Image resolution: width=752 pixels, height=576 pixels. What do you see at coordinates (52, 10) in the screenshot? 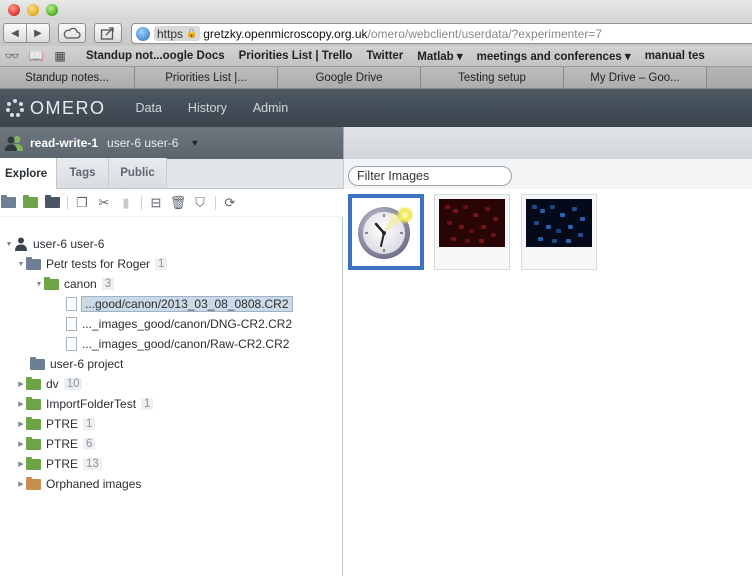
I see `zoom-window-button` at bounding box center [52, 10].